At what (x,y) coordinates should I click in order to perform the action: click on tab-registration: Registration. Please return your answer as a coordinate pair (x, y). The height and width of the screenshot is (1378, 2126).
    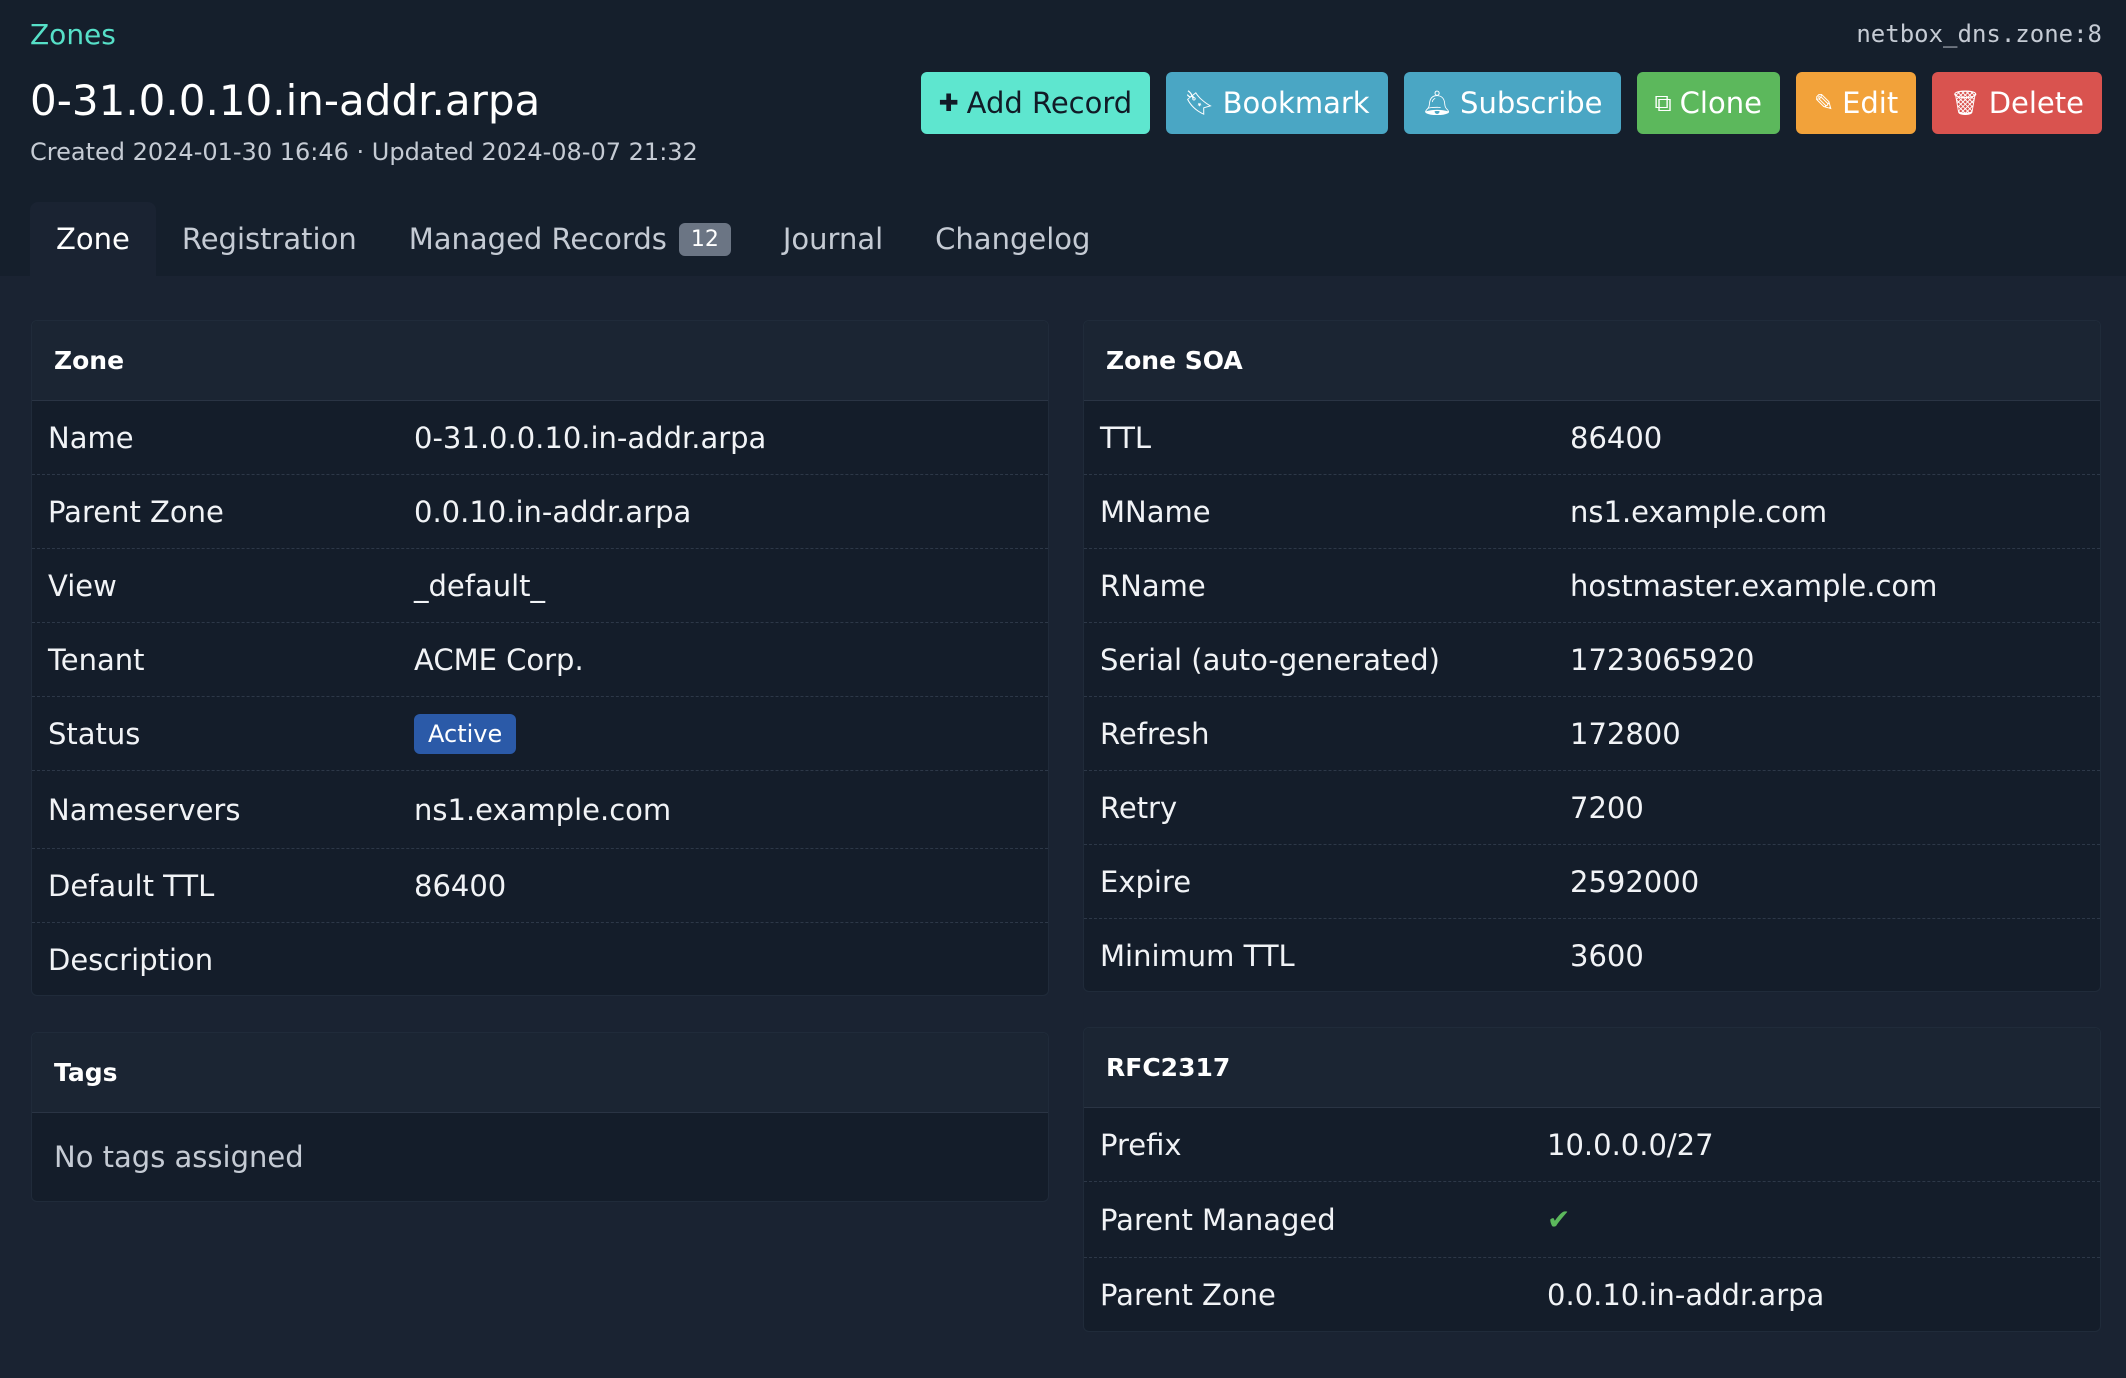
    Looking at the image, I should click on (269, 239).